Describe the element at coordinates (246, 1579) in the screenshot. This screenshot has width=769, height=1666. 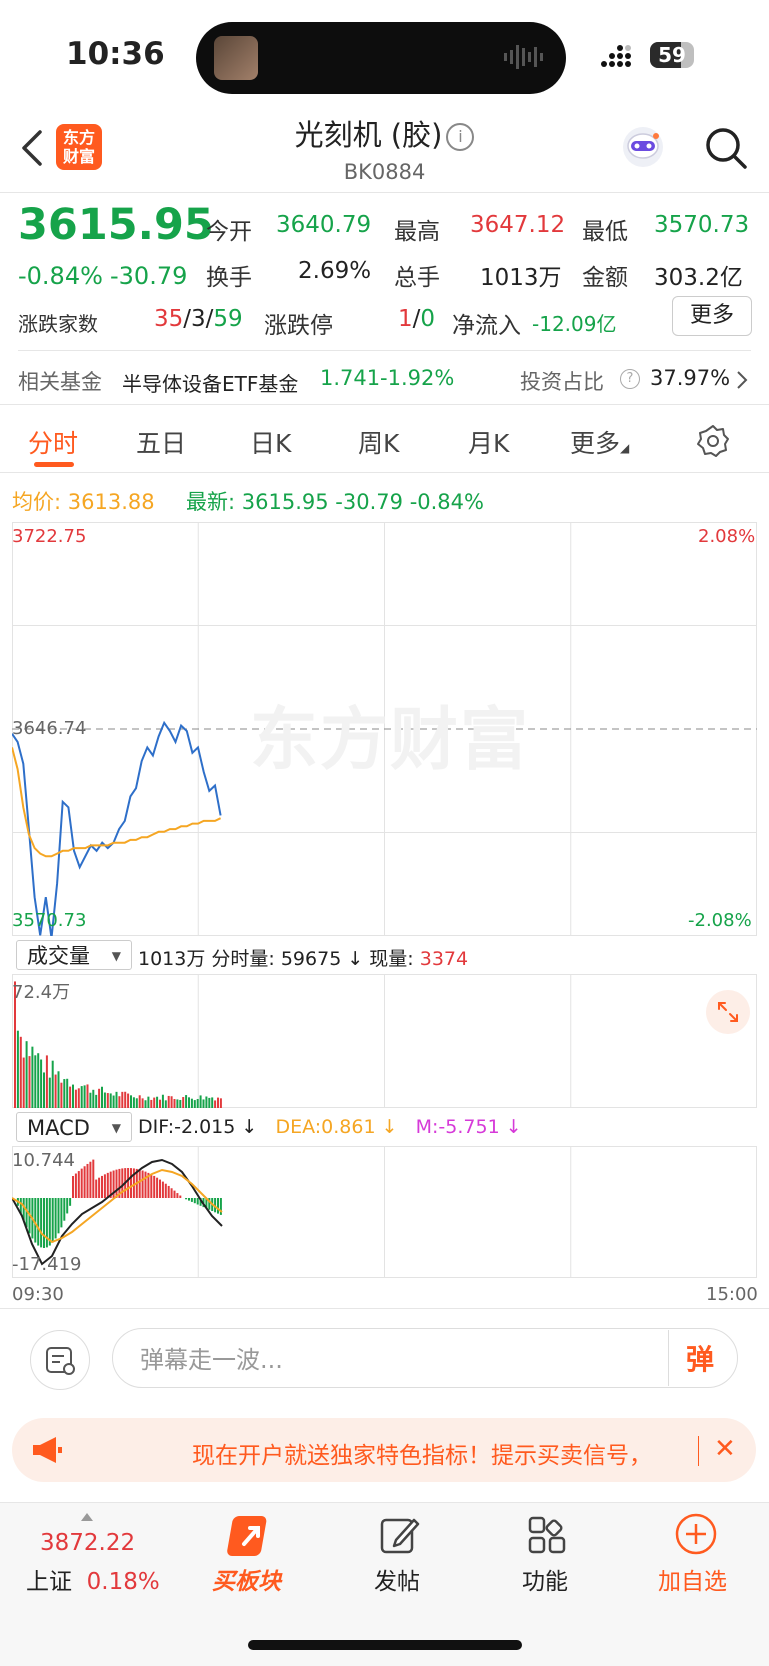
I see `buy-sector-label: 买板块` at that location.